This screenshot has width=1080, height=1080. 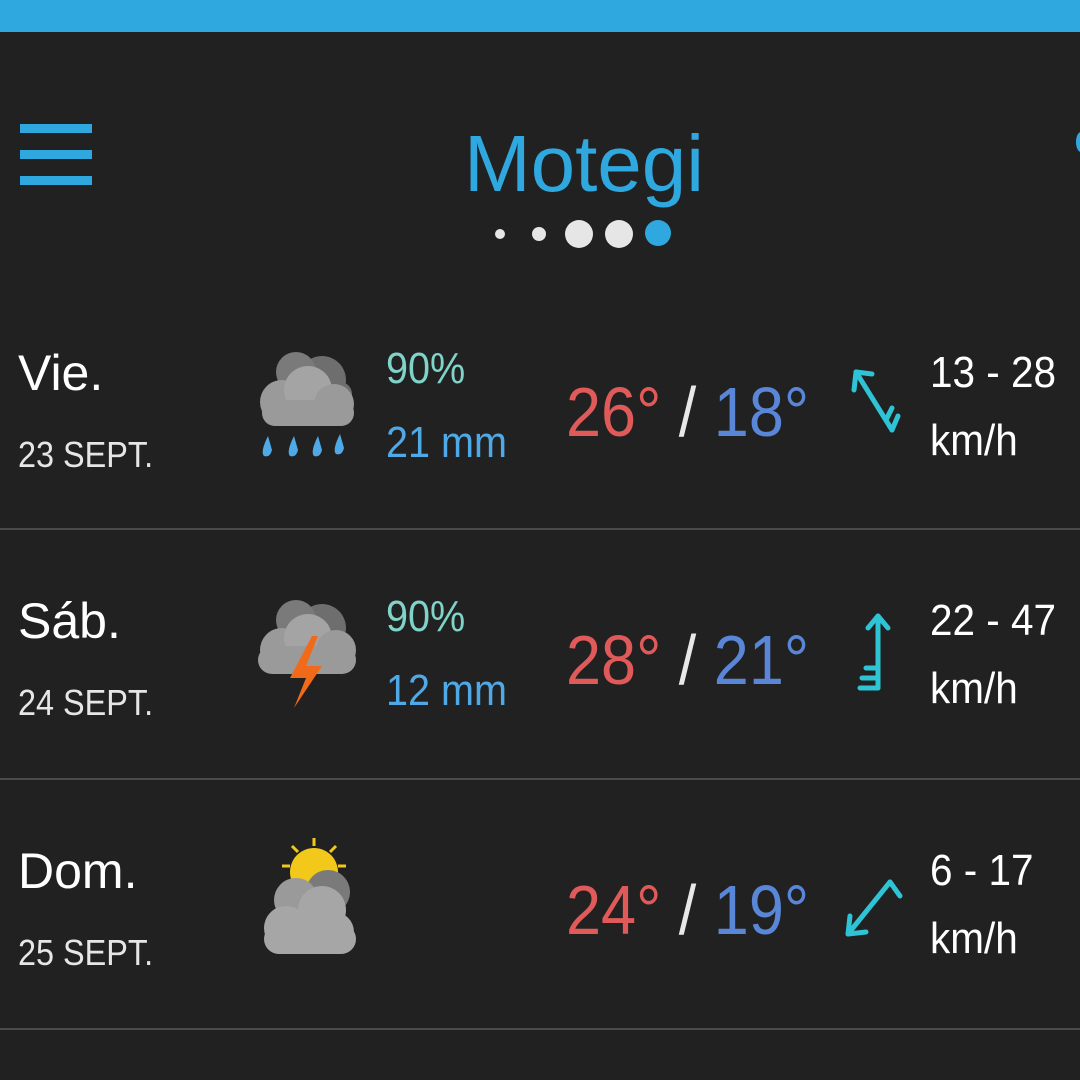 I want to click on wind-arrow-north-icon, so click(x=874, y=652).